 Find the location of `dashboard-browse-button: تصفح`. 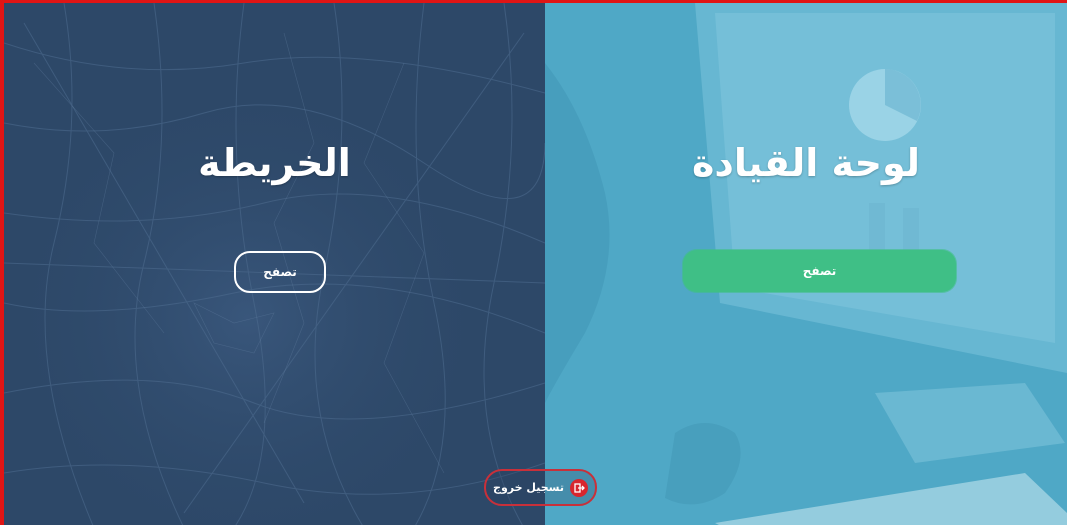

dashboard-browse-button: تصفح is located at coordinates (819, 271).